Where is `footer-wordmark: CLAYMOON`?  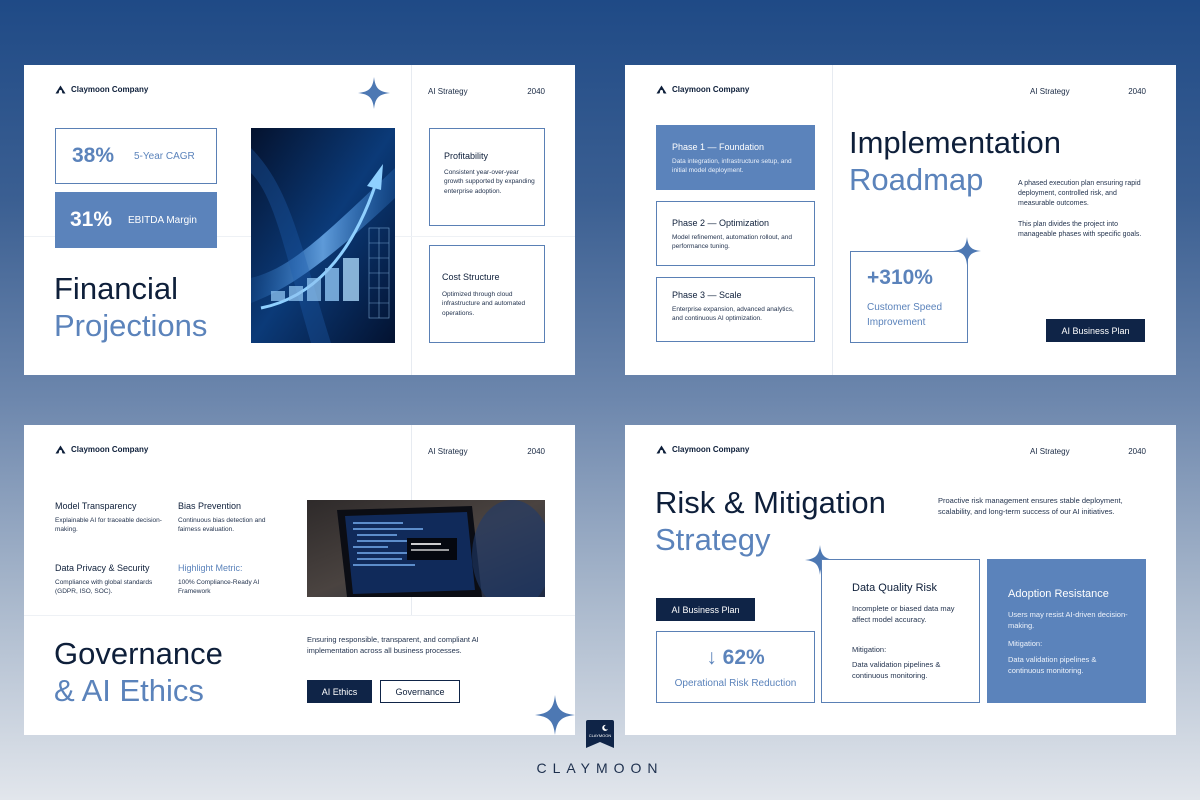 footer-wordmark: CLAYMOON is located at coordinates (600, 768).